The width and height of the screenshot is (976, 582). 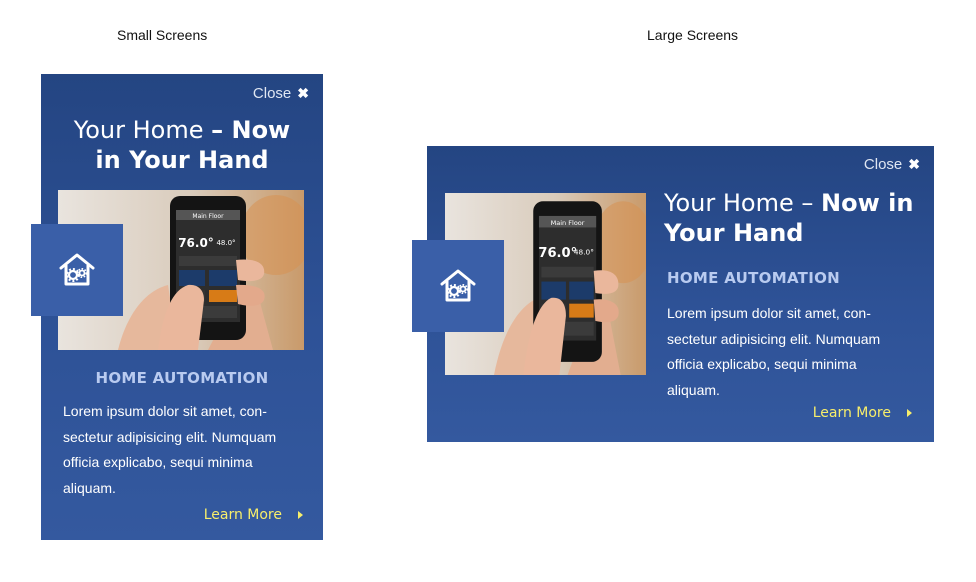 I want to click on caption-large-screens: Large Screens, so click(x=693, y=35).